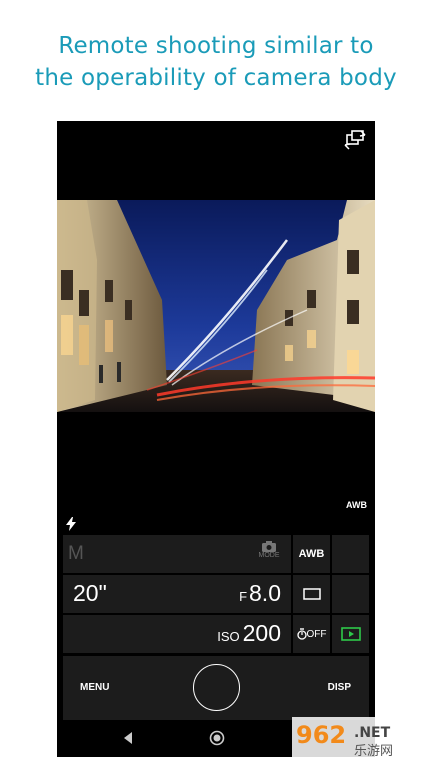  I want to click on drive-mode-button, so click(311, 594).